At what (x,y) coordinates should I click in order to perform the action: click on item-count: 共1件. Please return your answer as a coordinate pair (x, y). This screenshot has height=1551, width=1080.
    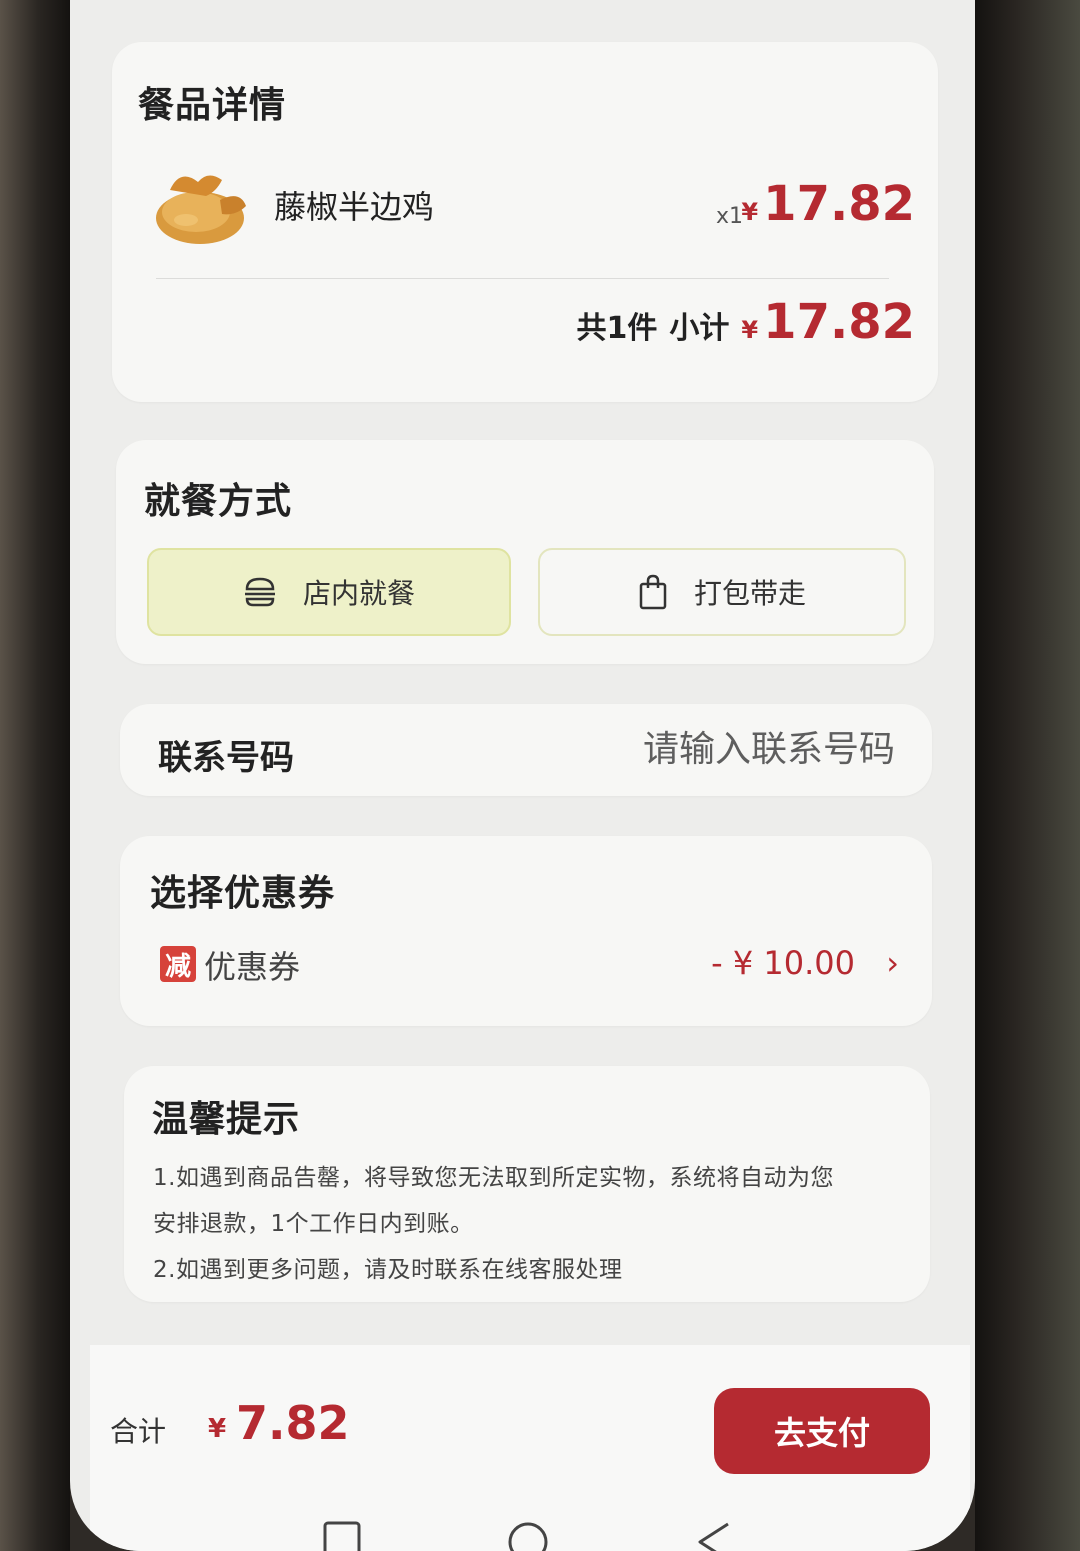
    Looking at the image, I should click on (617, 328).